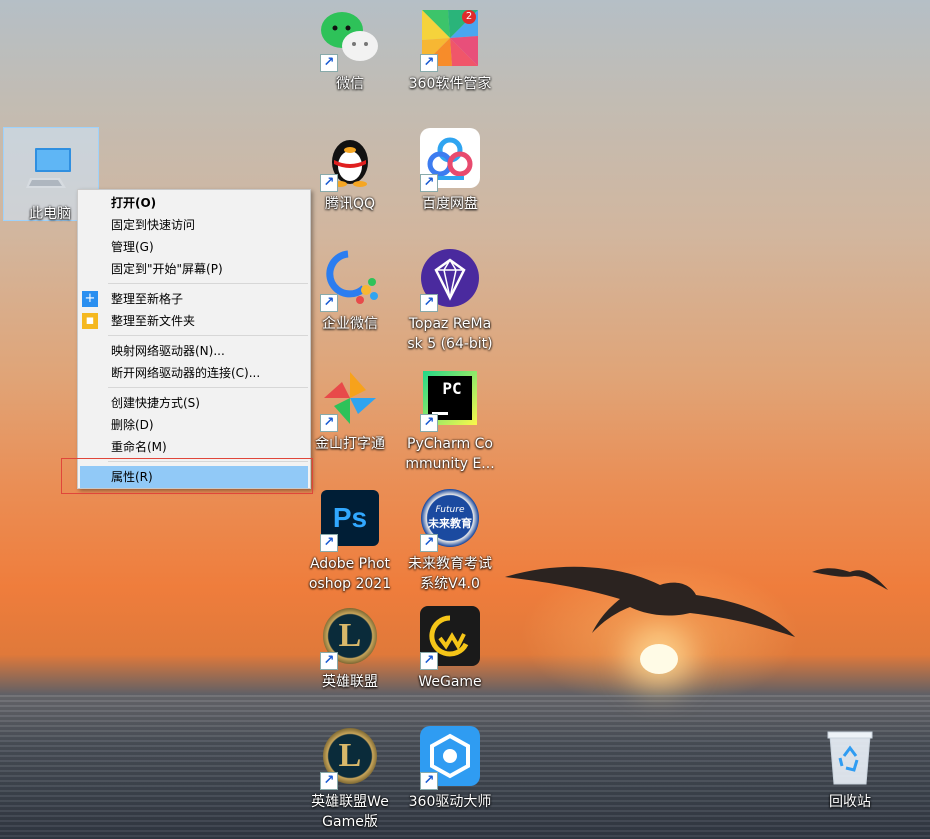 The height and width of the screenshot is (839, 930). I want to click on icon-photoshop: Ps ↗ Adobe Phot oshop 2021, so click(350, 537).